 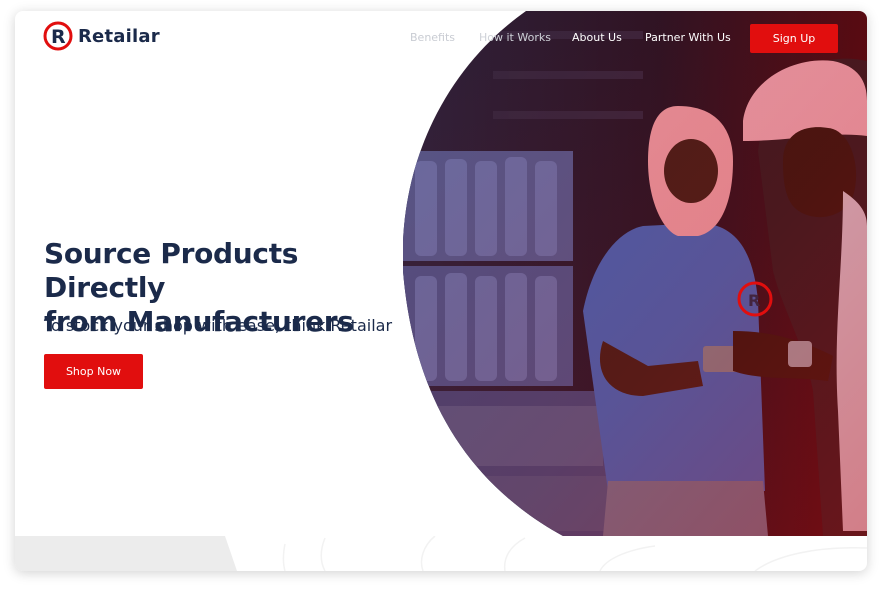 I want to click on nav-link-how-it-works: How it Works, so click(x=515, y=39).